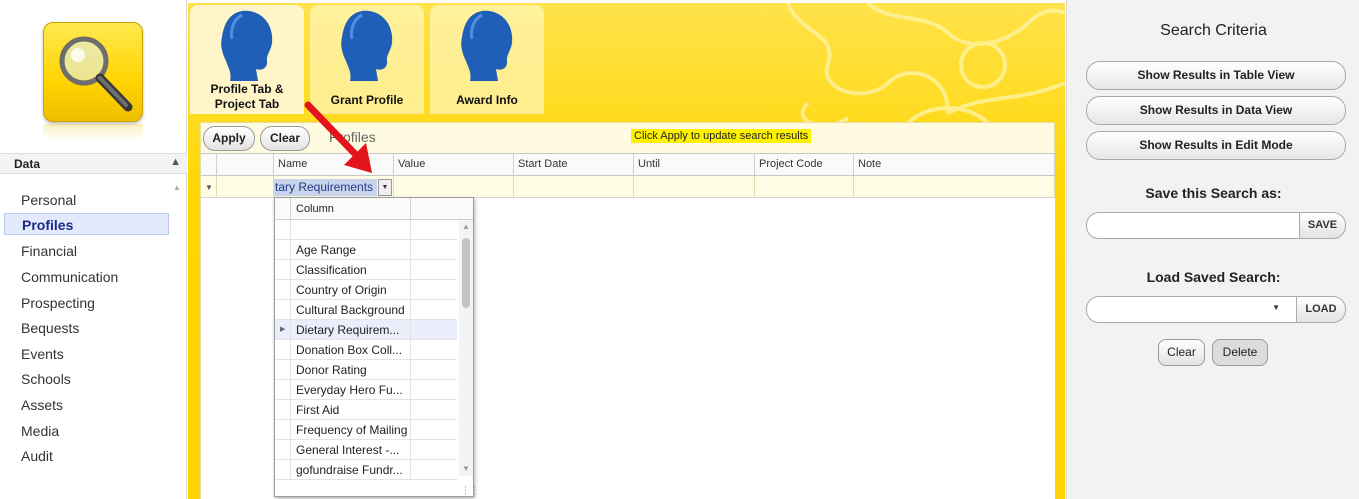  What do you see at coordinates (69, 277) in the screenshot?
I see `sidebar-item-communication: Communication` at bounding box center [69, 277].